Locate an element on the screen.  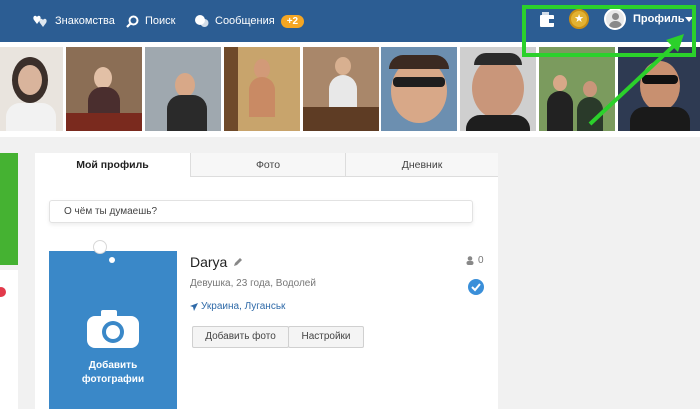
camera-icon is located at coordinates (113, 329).